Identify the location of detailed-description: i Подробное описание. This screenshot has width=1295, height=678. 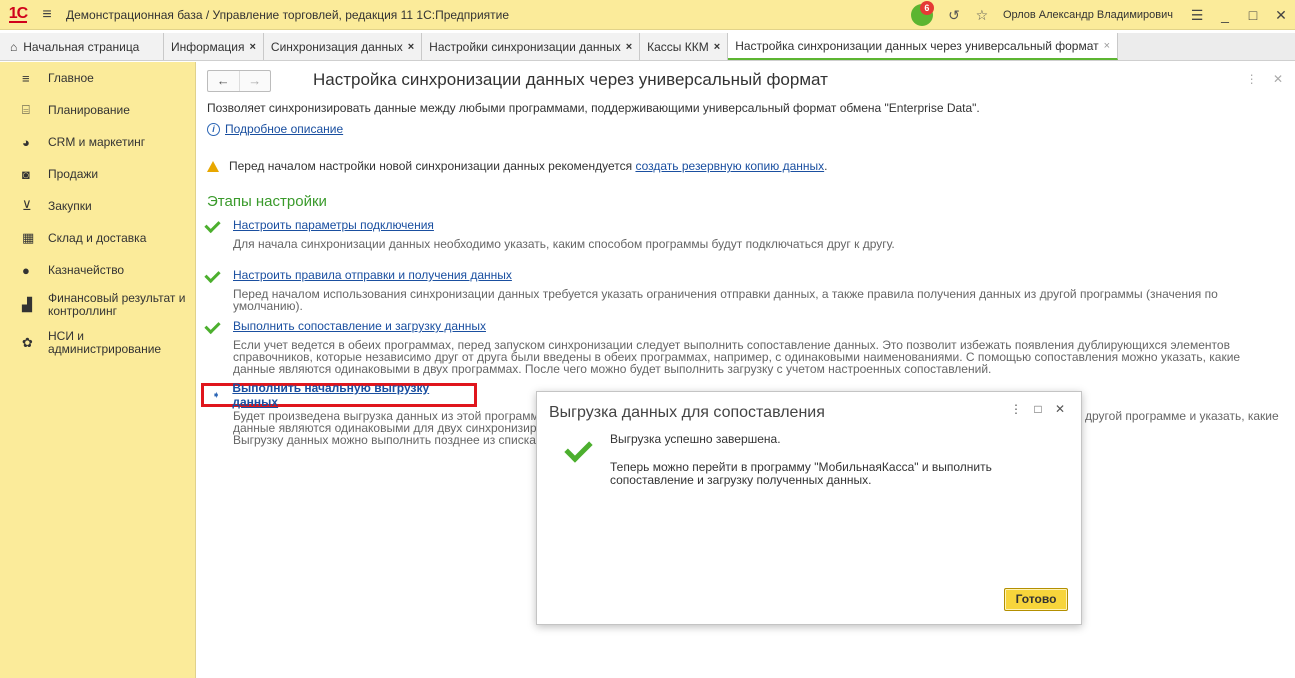
(275, 129).